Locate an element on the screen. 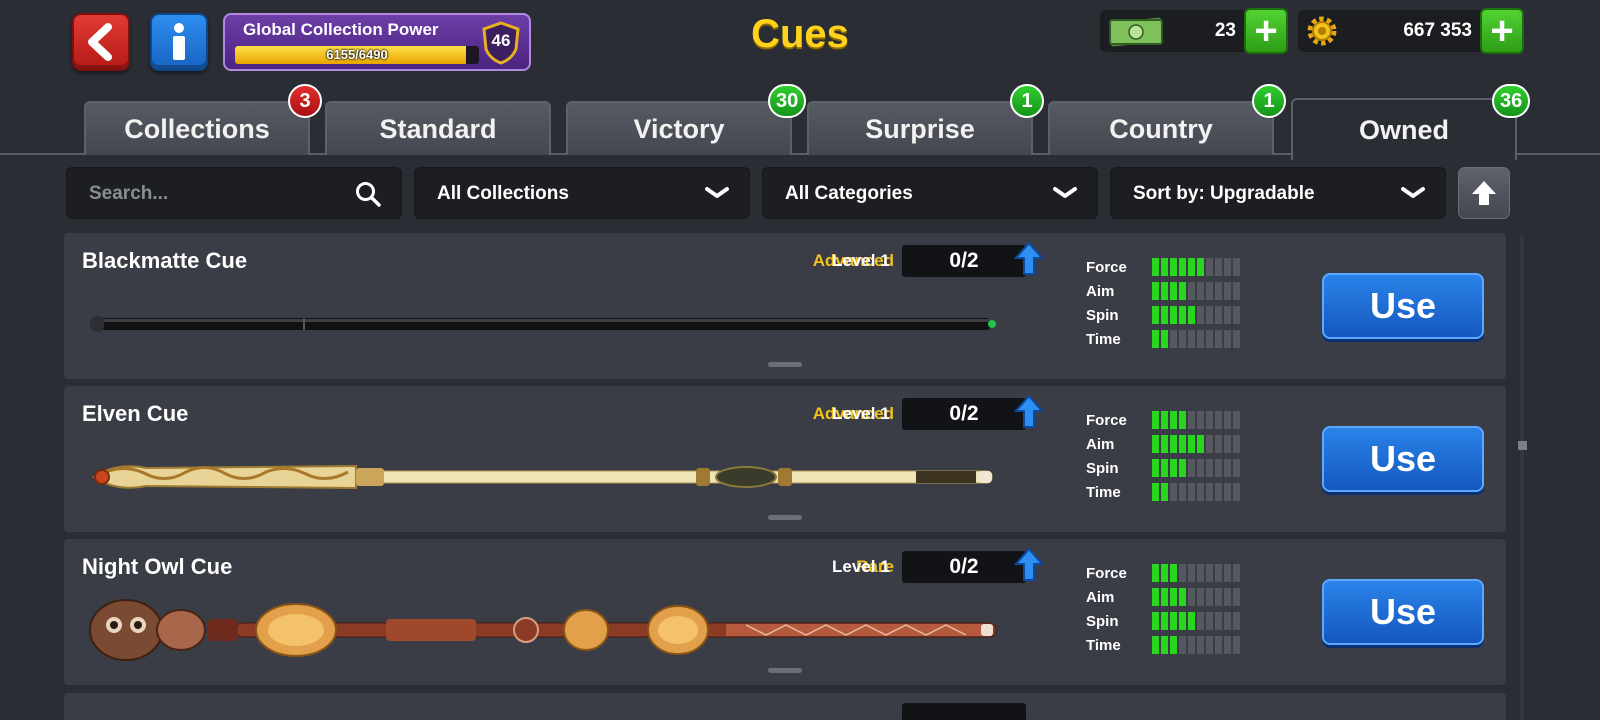 This screenshot has height=720, width=1600. tab-victory: Victory is located at coordinates (679, 128).